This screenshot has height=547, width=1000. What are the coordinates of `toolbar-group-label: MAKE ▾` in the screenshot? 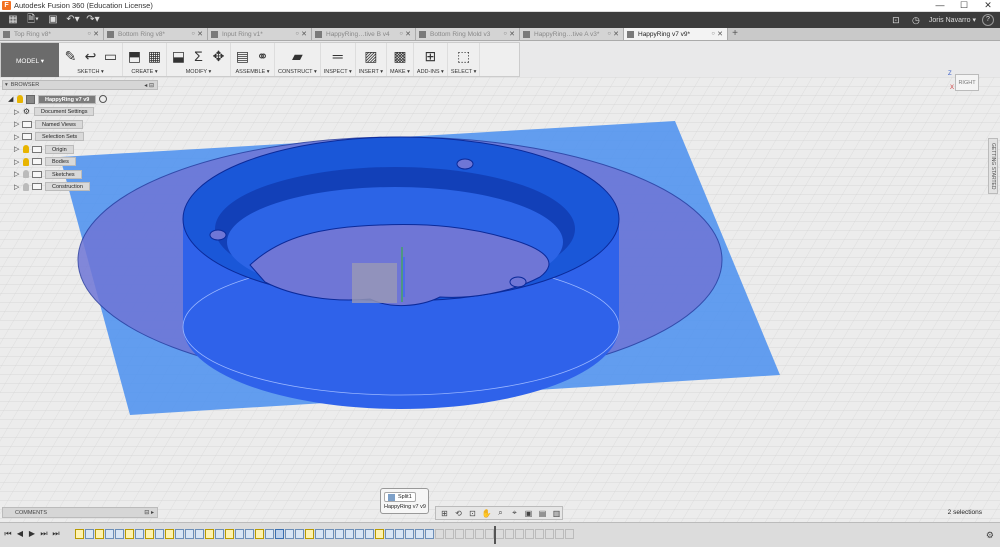 It's located at (400, 72).